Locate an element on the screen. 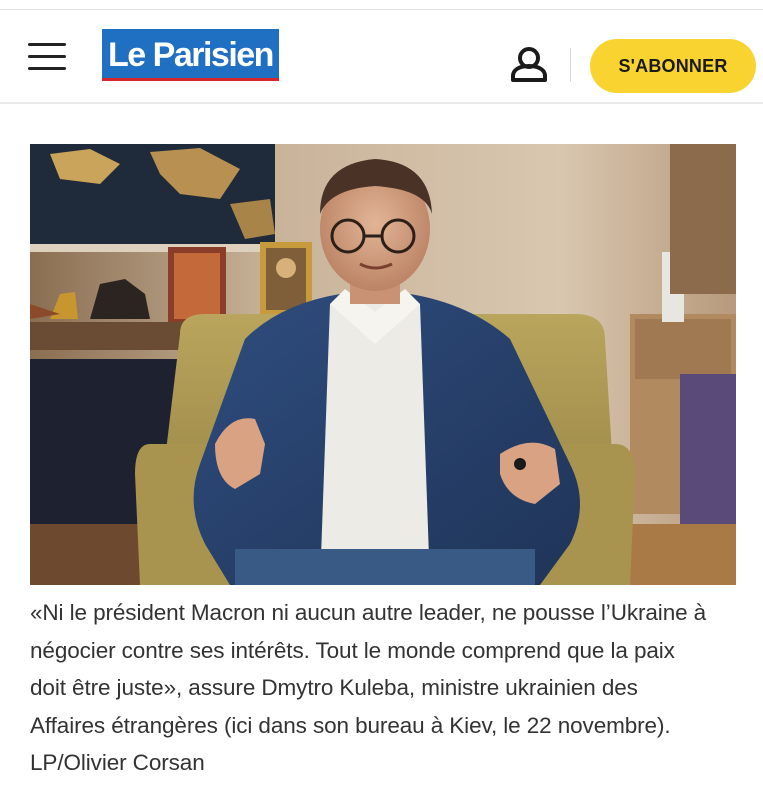 Image resolution: width=763 pixels, height=800 pixels. site-logo: Le Parisien is located at coordinates (190, 55).